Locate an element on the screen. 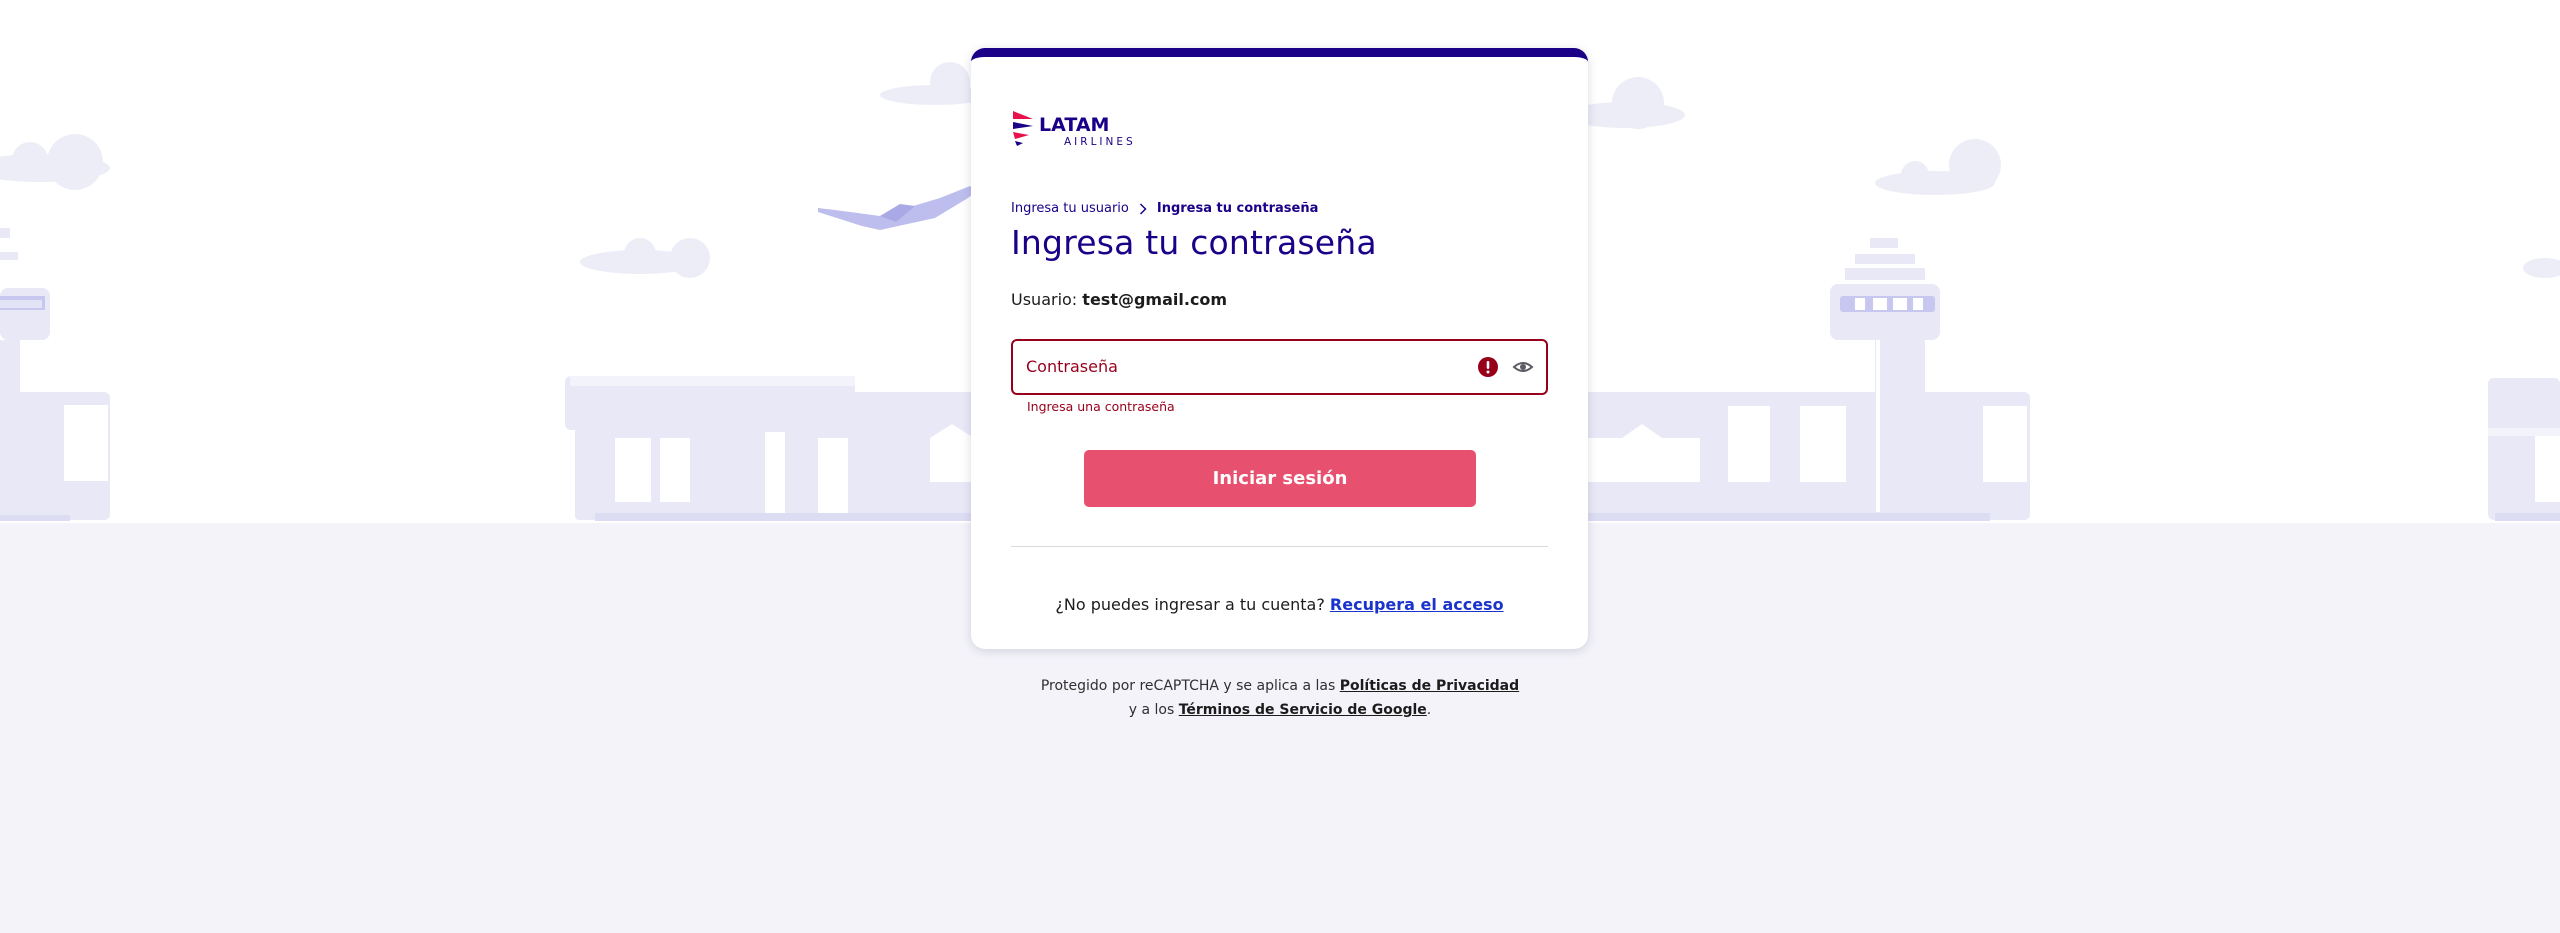 This screenshot has width=2560, height=933. login-button: Iniciar sesión is located at coordinates (1280, 478).